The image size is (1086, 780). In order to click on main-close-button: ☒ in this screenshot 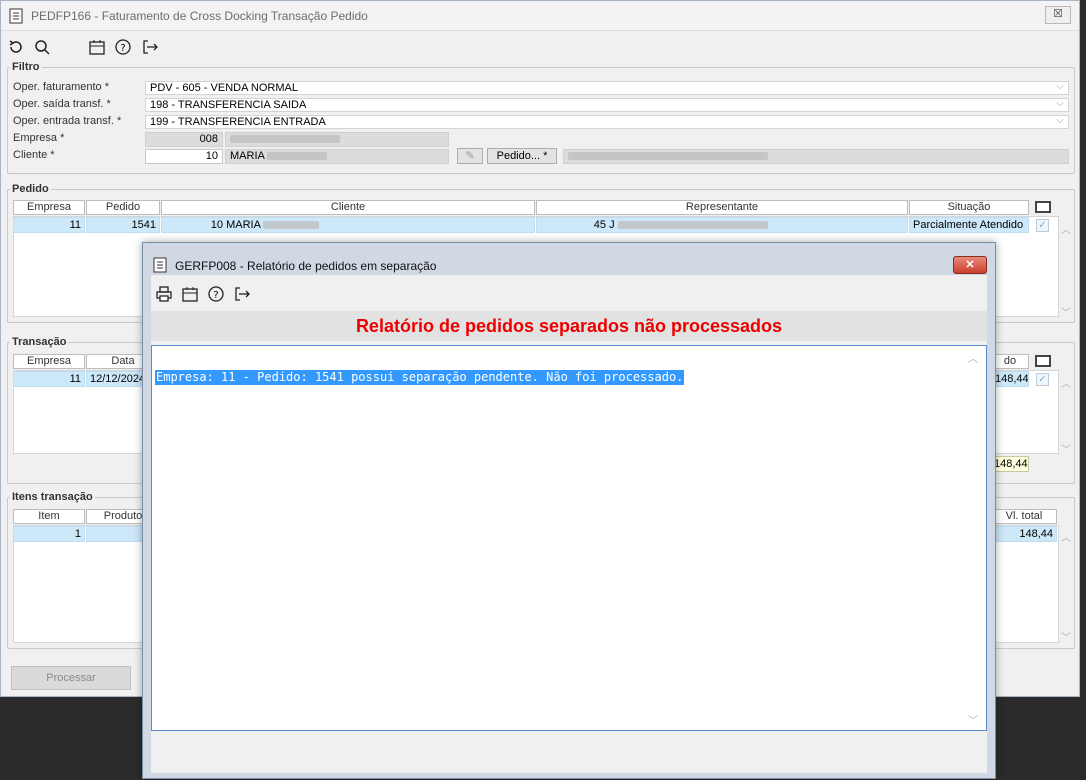, I will do `click(1058, 15)`.